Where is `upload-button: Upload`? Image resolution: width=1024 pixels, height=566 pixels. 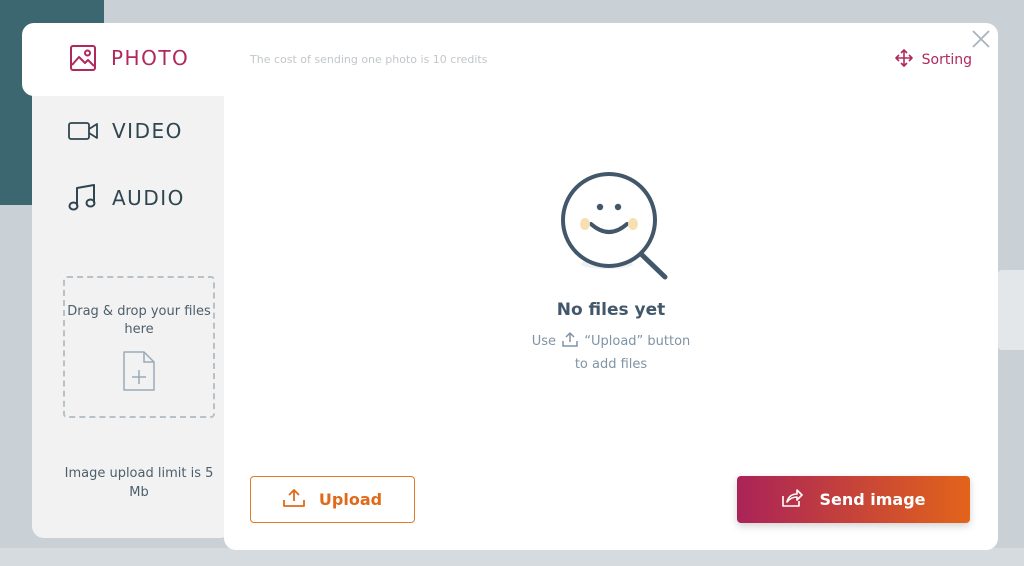
upload-button: Upload is located at coordinates (332, 499).